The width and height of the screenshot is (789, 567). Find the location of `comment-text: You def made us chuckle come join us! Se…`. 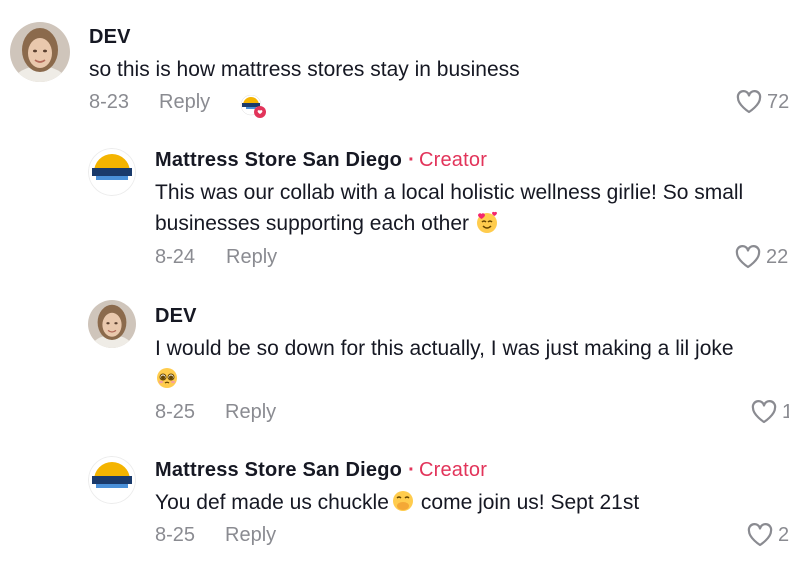

comment-text: You def made us chuckle come join us! Se… is located at coordinates (470, 502).